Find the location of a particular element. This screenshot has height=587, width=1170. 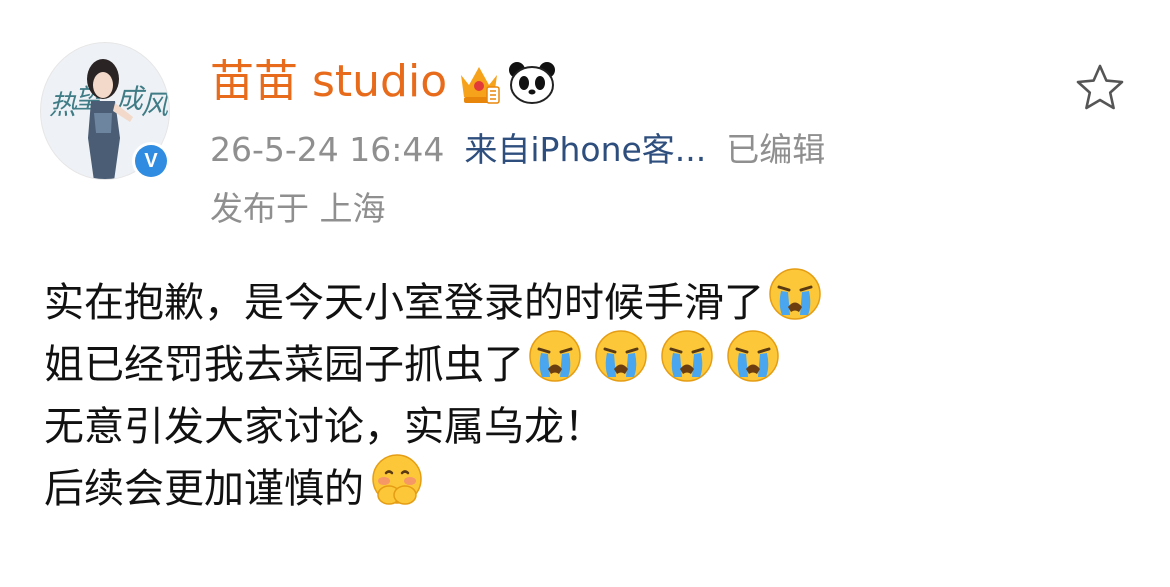

blushing-hands-emoji is located at coordinates (397, 489).